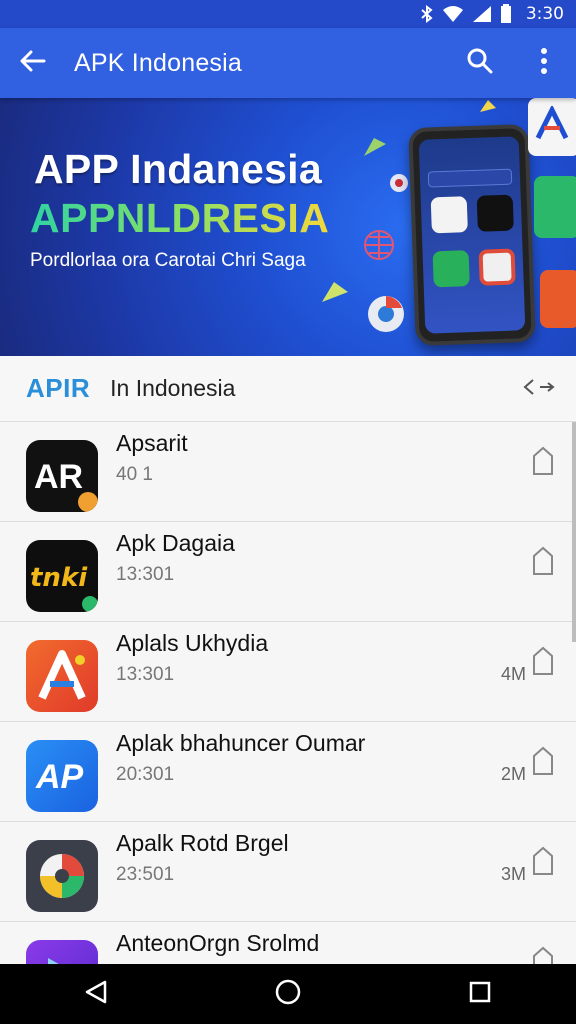  I want to click on app-name: Aplals Ukhydia, so click(192, 643).